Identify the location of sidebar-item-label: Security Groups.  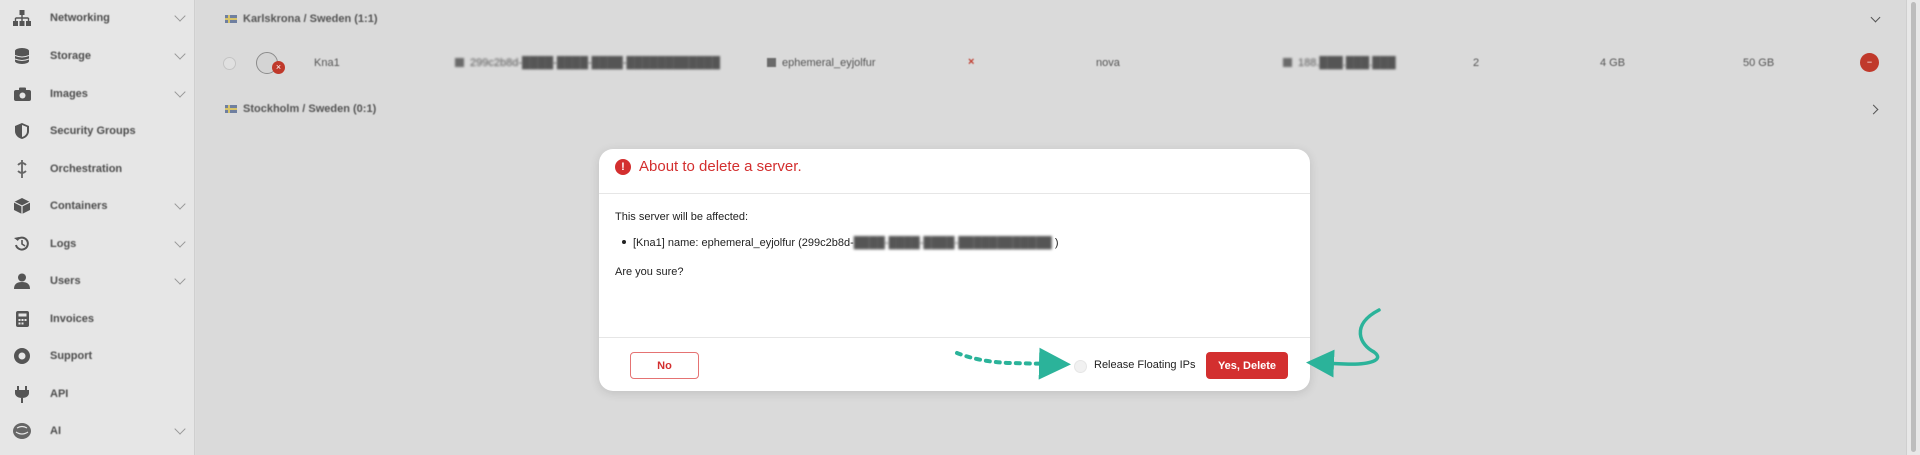
(93, 131).